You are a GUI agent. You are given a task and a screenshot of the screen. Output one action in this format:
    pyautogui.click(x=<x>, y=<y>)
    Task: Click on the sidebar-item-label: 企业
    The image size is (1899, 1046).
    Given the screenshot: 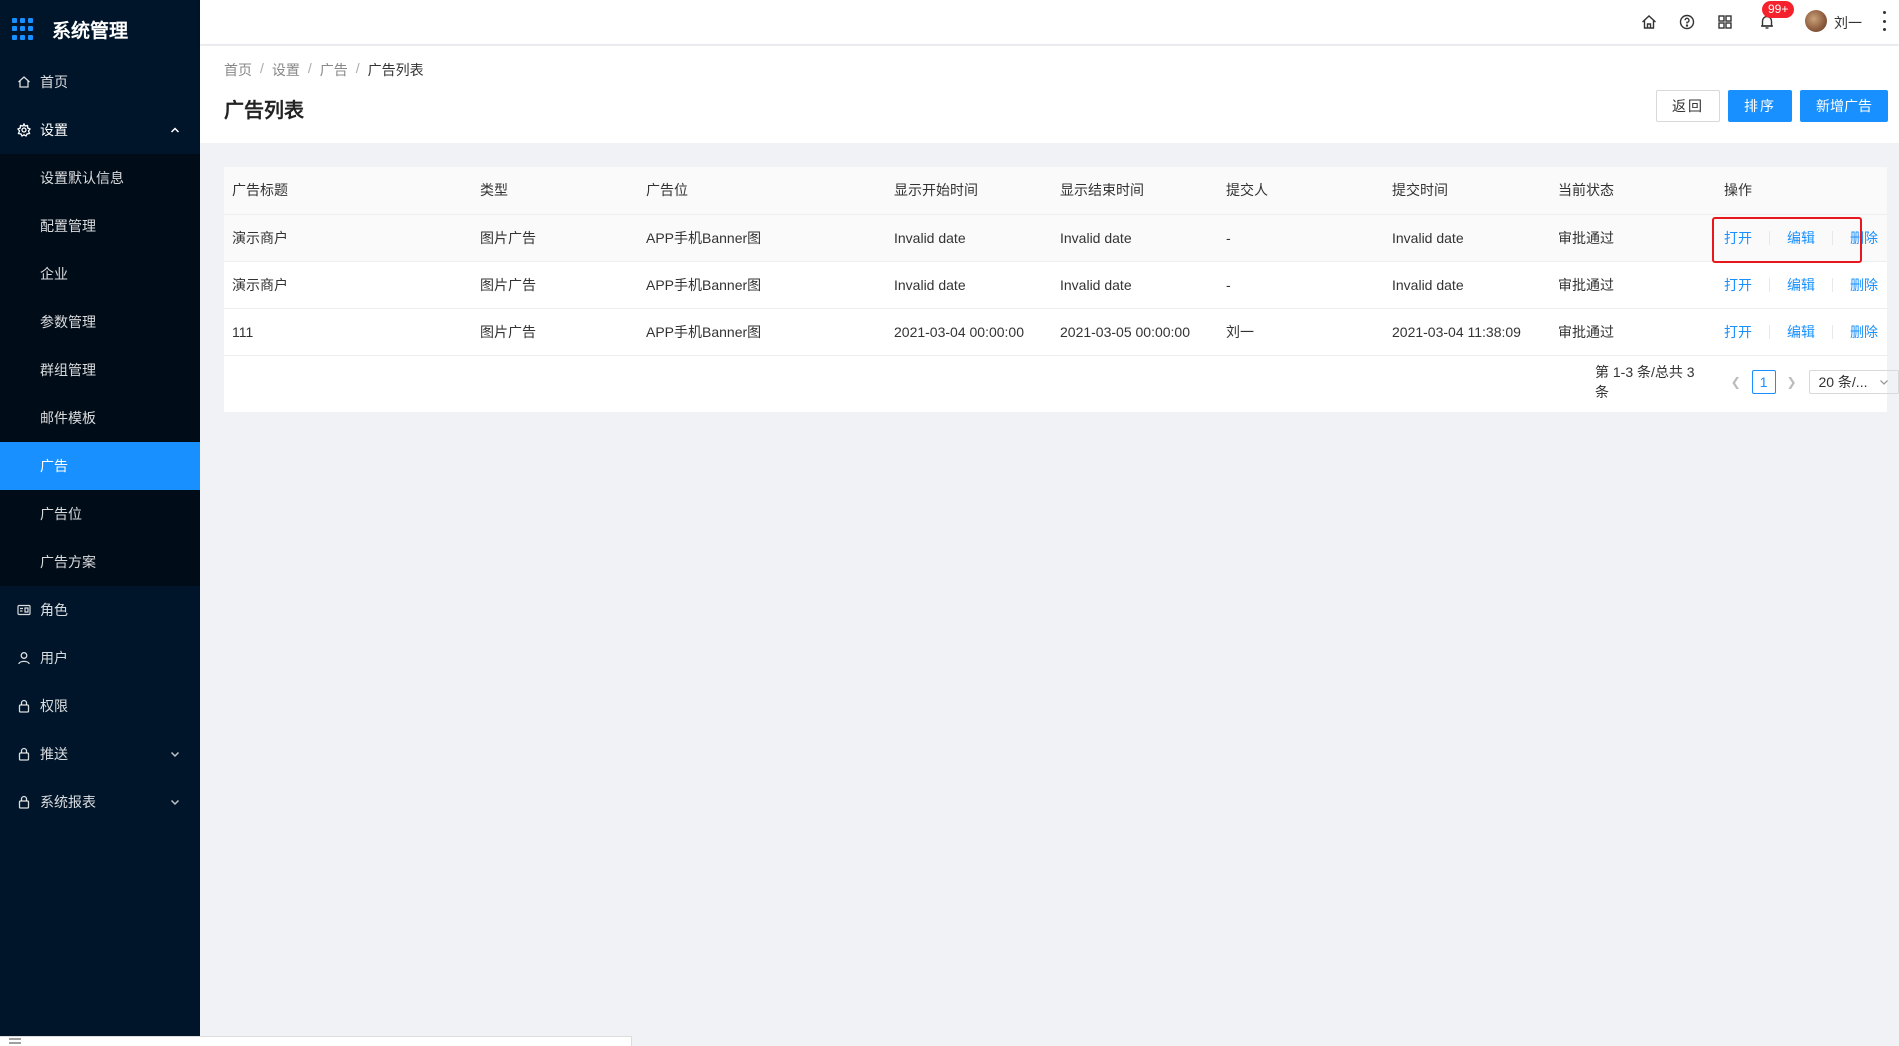 What is the action you would take?
    pyautogui.click(x=54, y=274)
    